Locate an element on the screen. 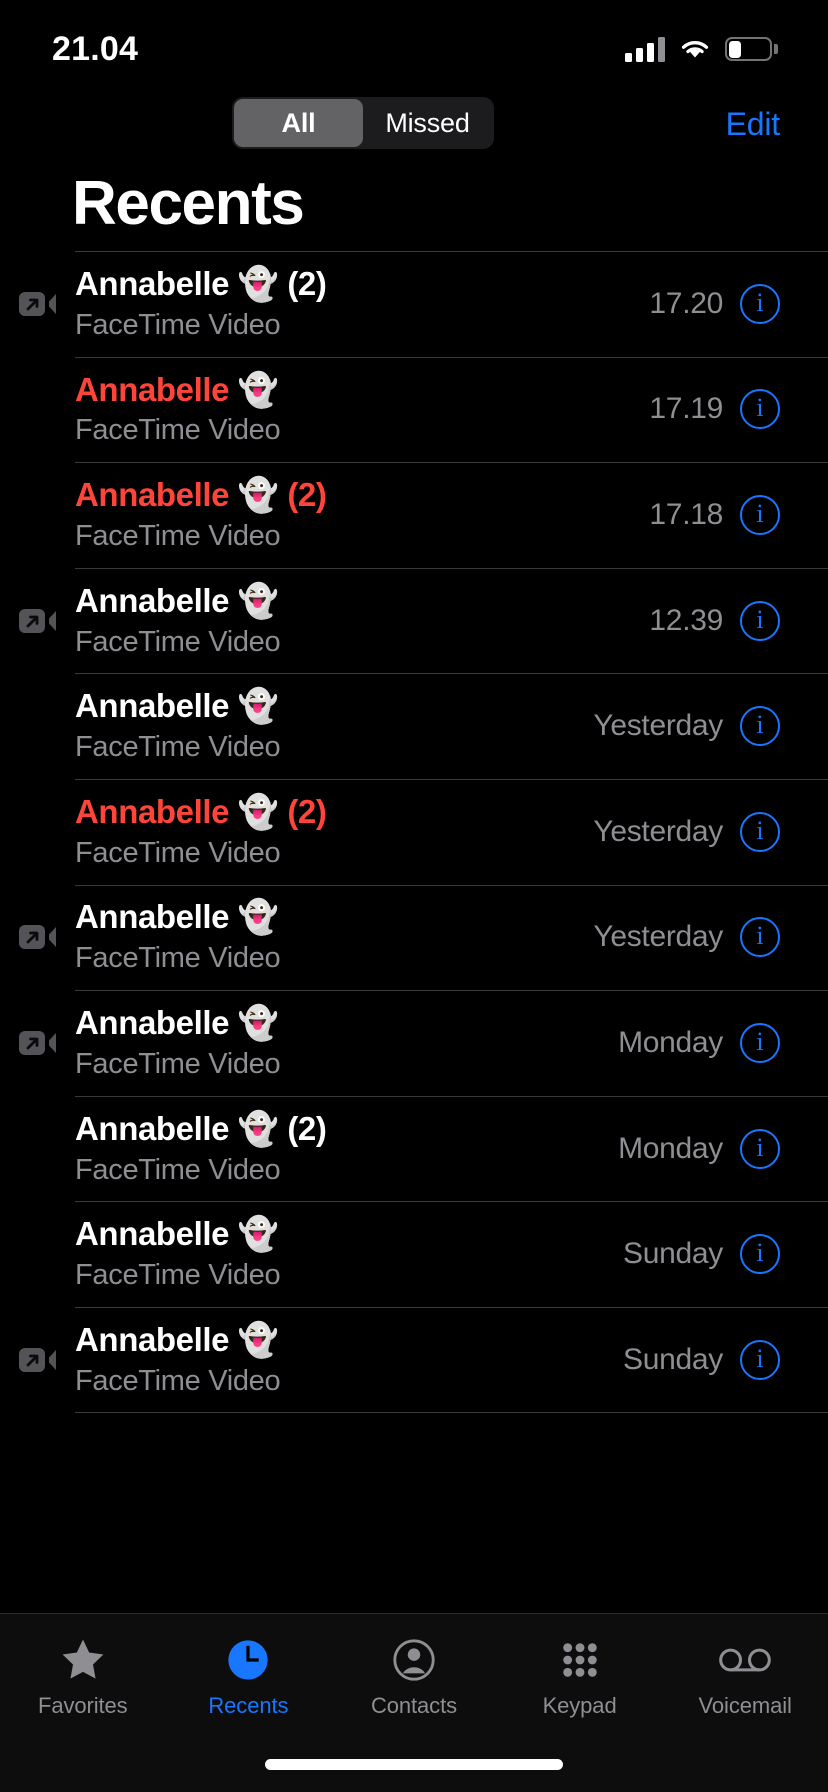  call-row-timestamp: 17.20 is located at coordinates (686, 303).